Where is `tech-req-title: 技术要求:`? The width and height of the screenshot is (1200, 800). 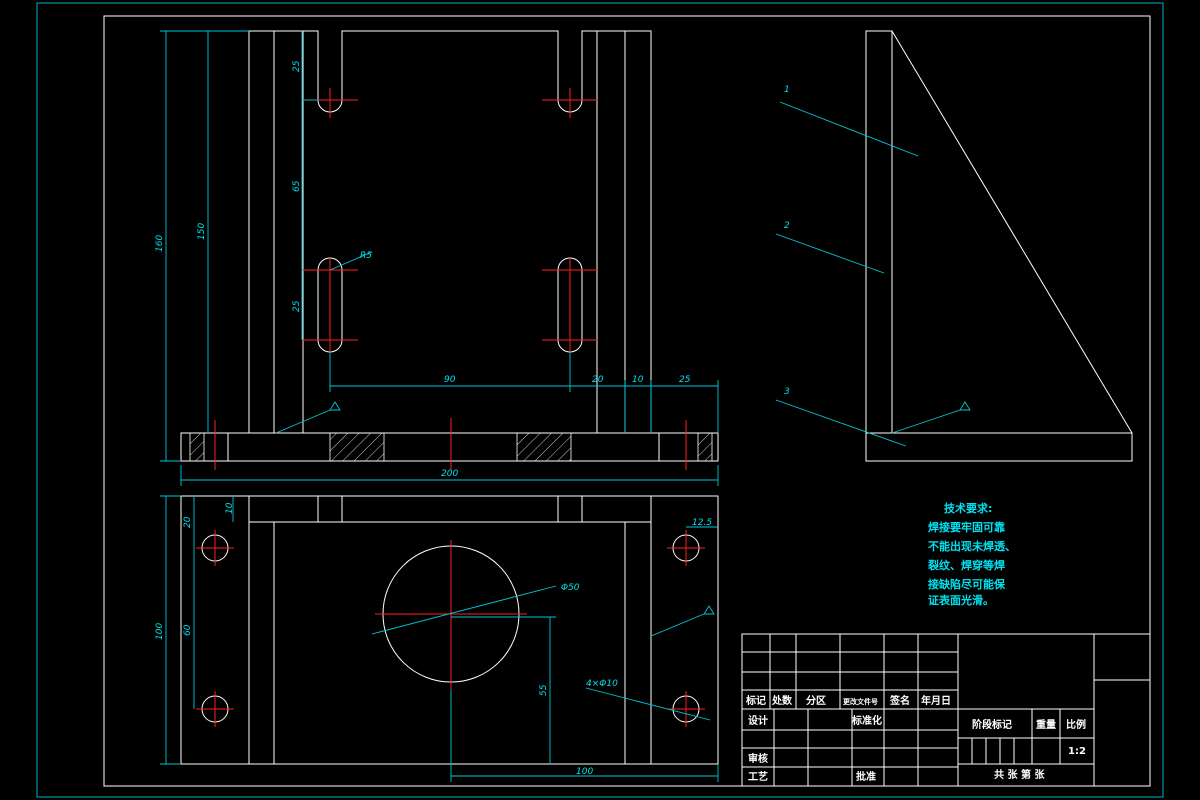 tech-req-title: 技术要求: is located at coordinates (968, 508).